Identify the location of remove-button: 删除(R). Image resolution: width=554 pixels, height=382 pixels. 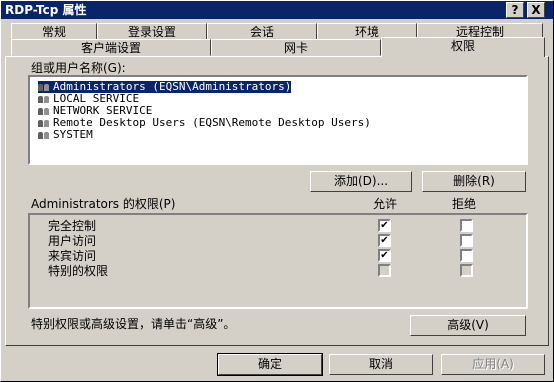
(474, 181).